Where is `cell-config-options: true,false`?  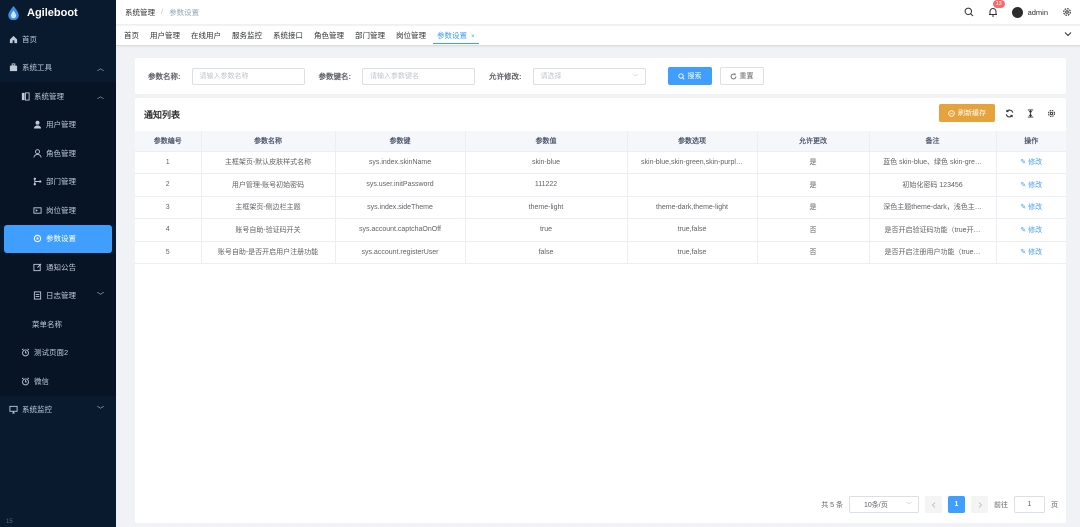 cell-config-options: true,false is located at coordinates (692, 230).